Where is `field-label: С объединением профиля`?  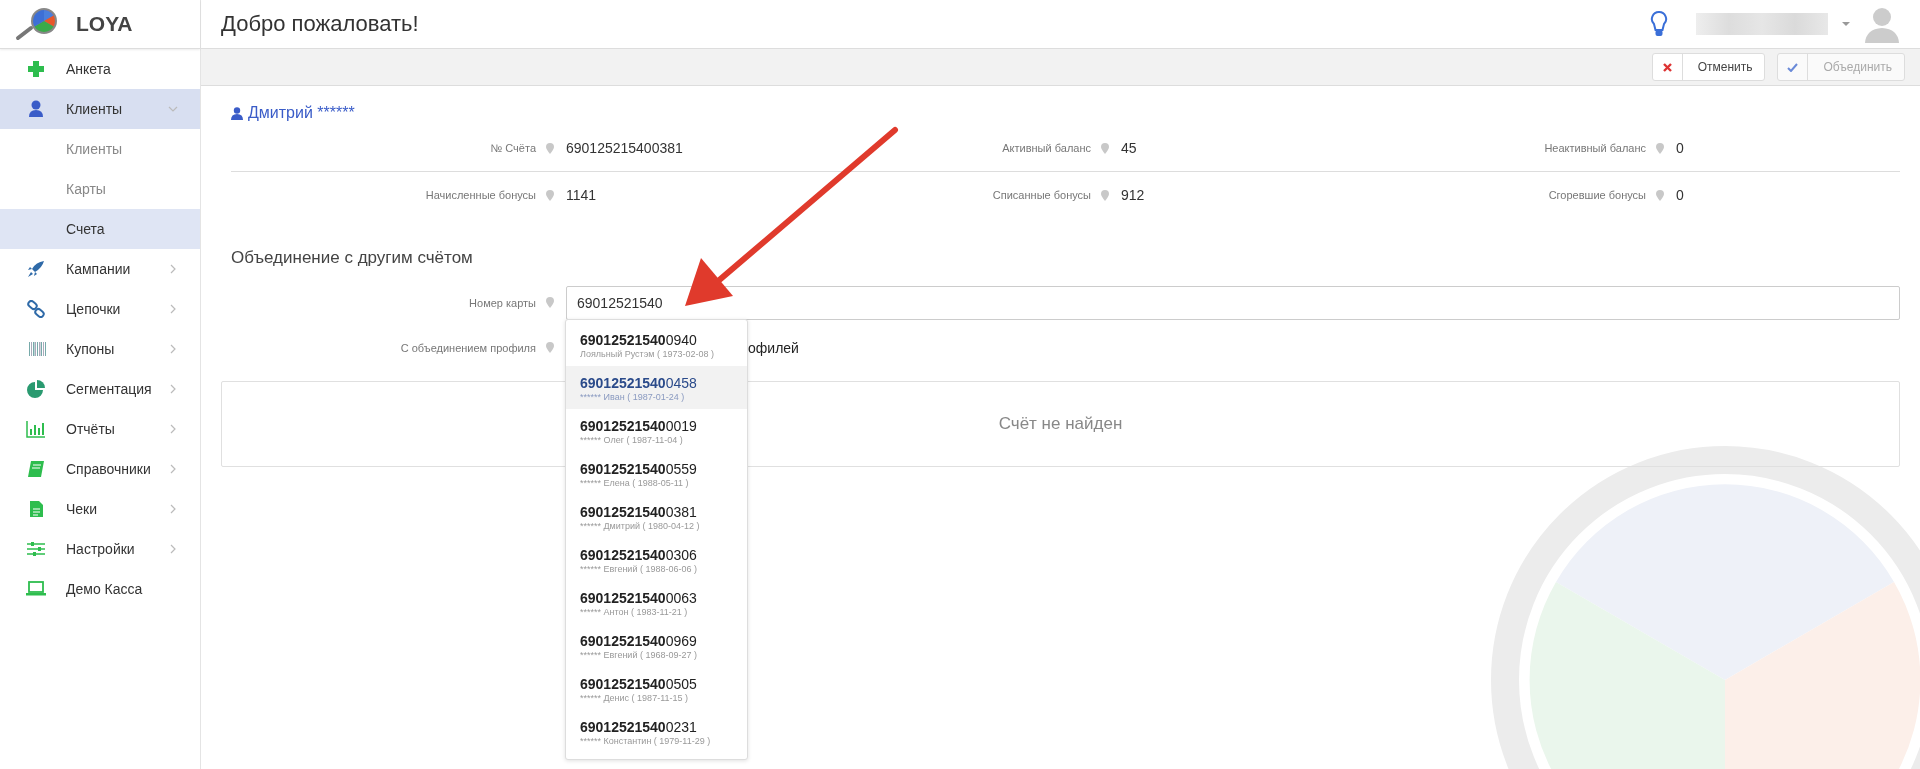
field-label: С объединением профиля is located at coordinates (467, 347).